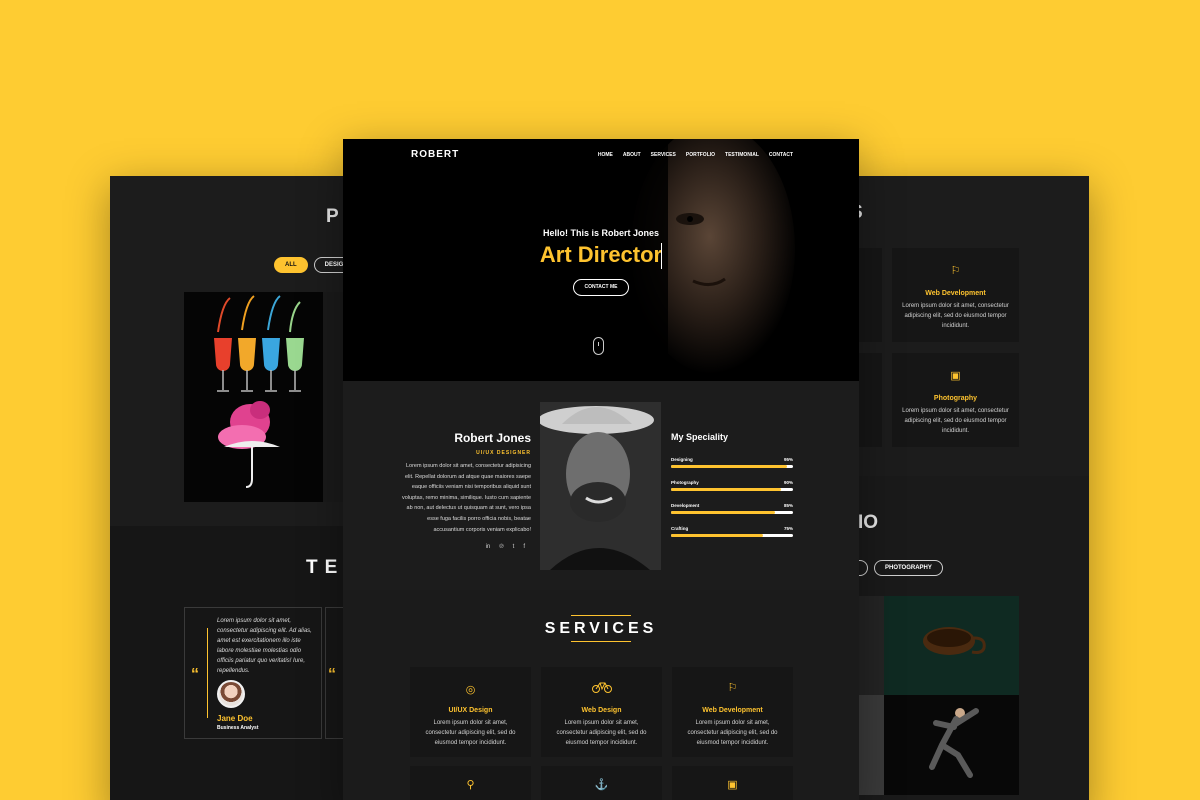 The height and width of the screenshot is (800, 1200). What do you see at coordinates (788, 459) in the screenshot?
I see `skill-percent: 95%` at bounding box center [788, 459].